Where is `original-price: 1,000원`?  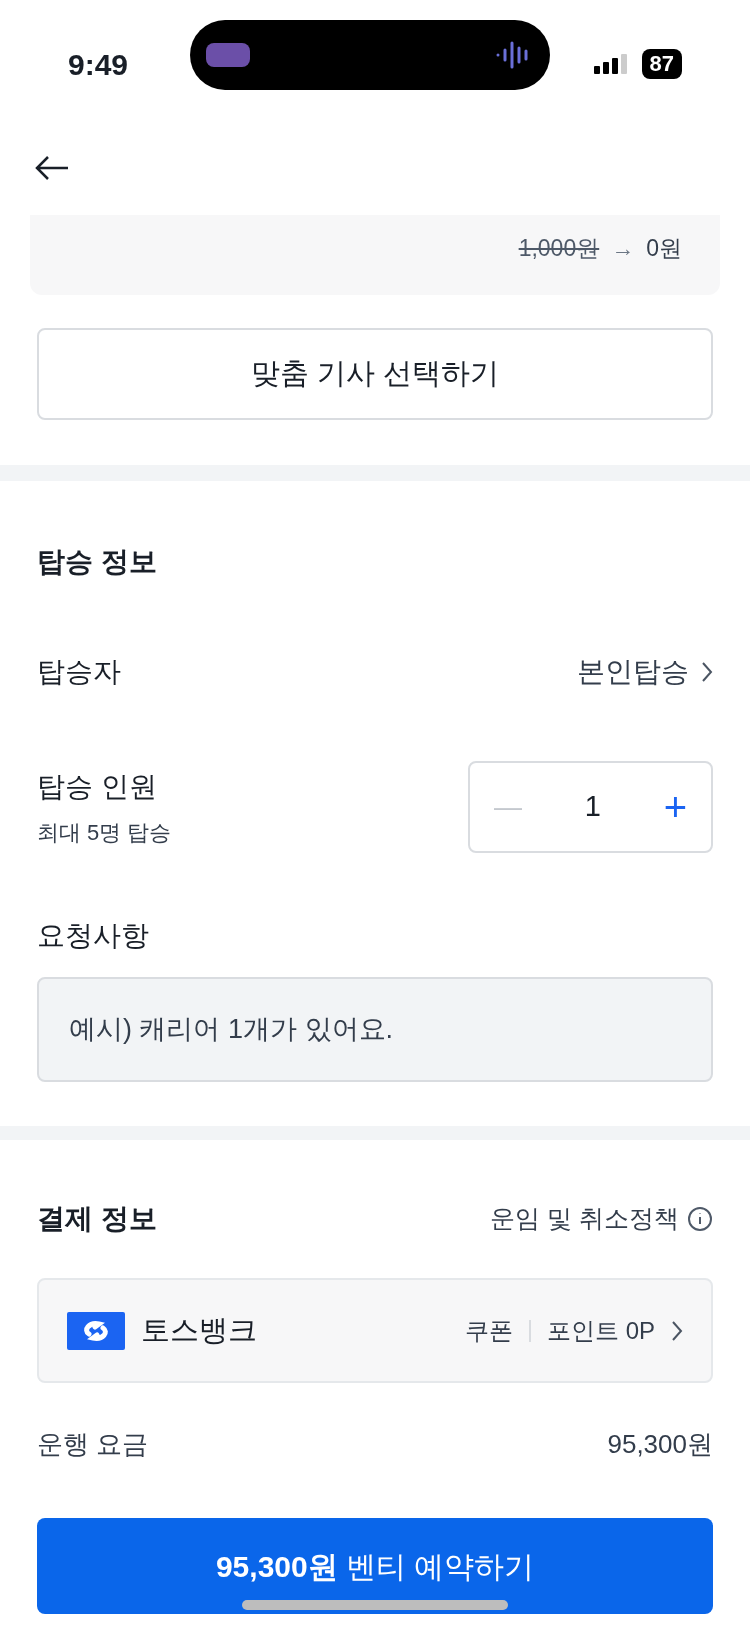 original-price: 1,000원 is located at coordinates (559, 248).